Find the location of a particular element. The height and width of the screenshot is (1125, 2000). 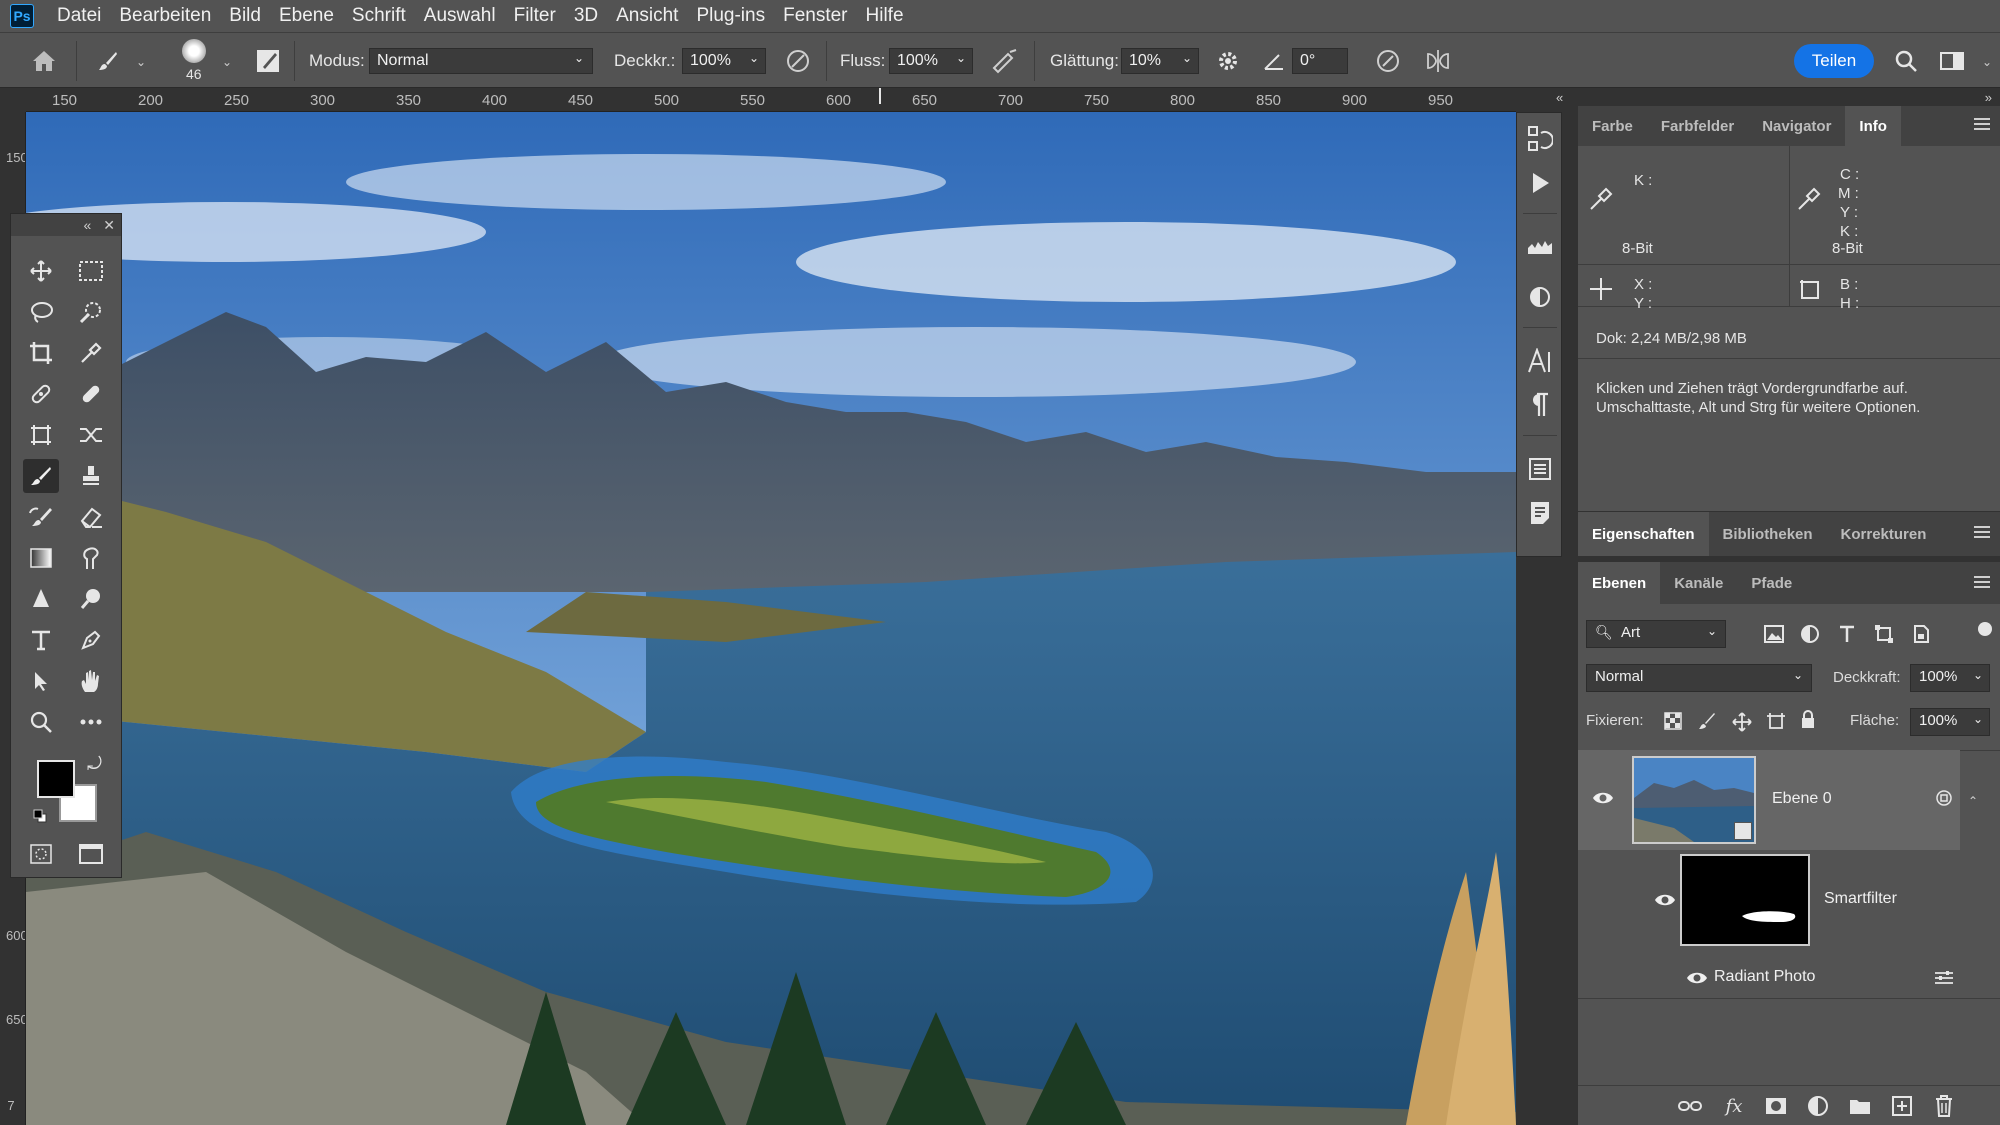

blend-mode-select: Normal ⌄ is located at coordinates (1699, 678).